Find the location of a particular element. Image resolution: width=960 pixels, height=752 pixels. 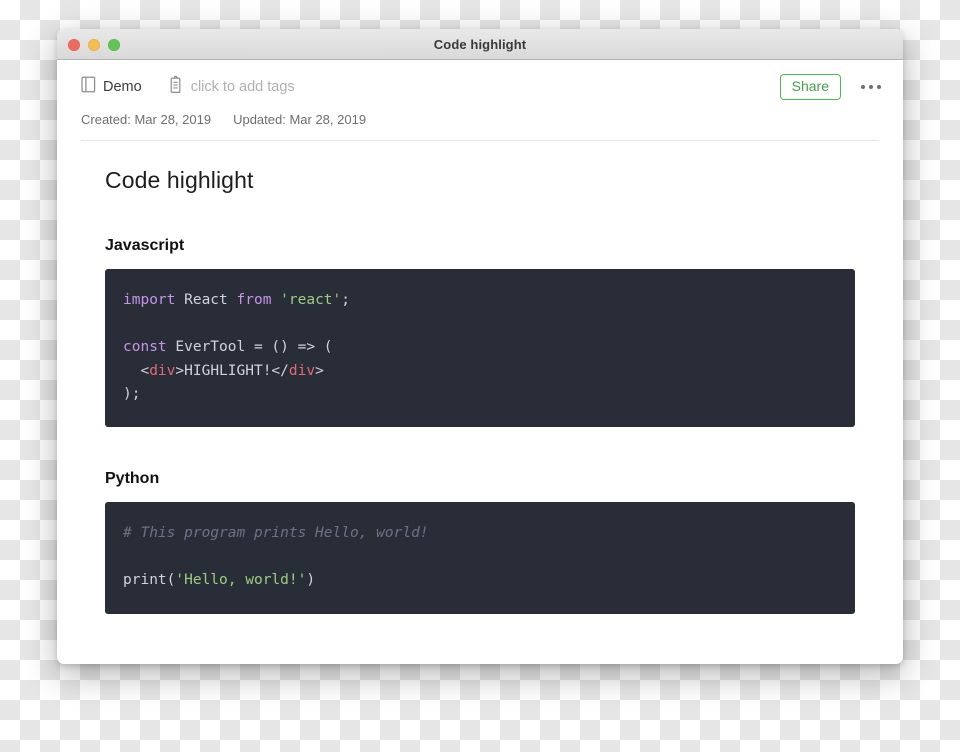

minimize-button is located at coordinates (94, 44).